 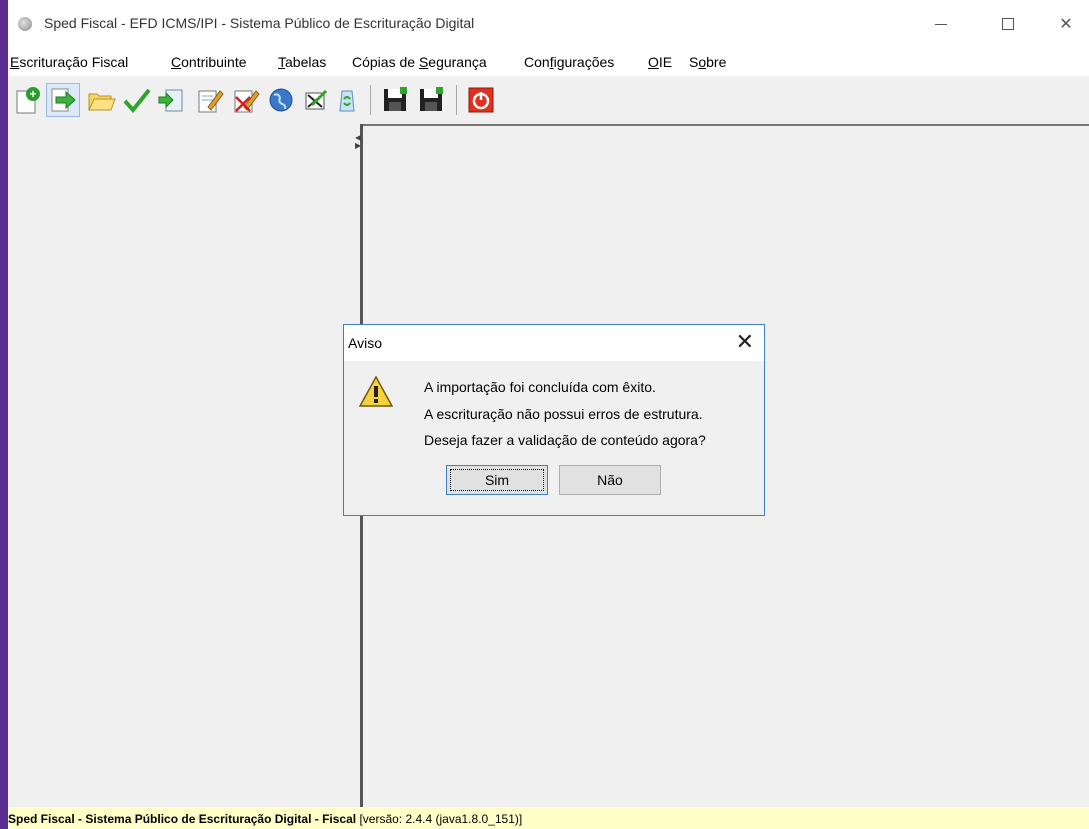 I want to click on validate-check-icon, so click(x=137, y=101).